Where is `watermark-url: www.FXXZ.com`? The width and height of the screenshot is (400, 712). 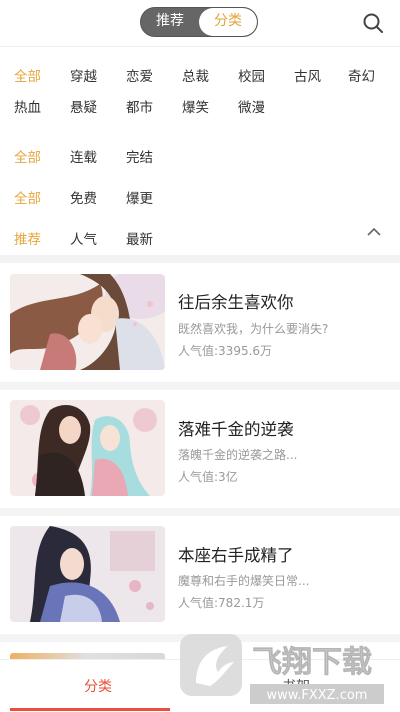
watermark-url: www.FXXZ.com is located at coordinates (317, 695).